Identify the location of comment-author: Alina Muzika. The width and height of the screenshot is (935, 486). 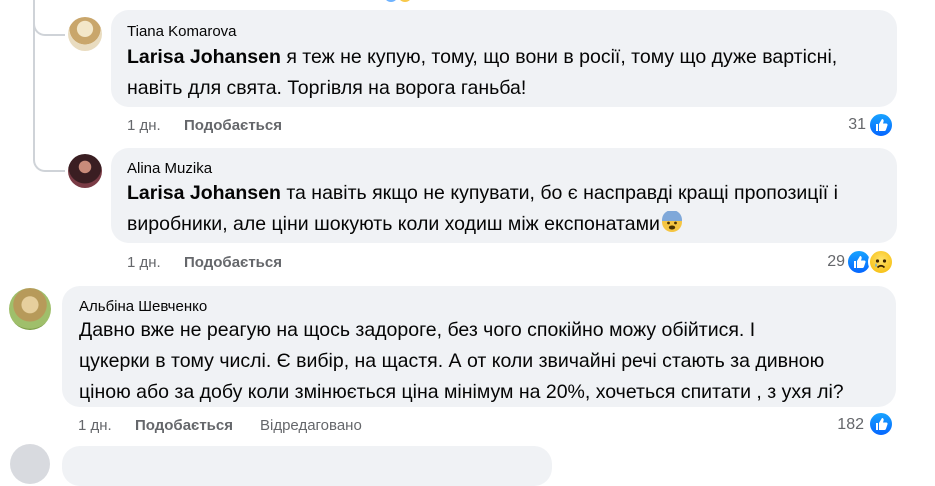
(169, 168).